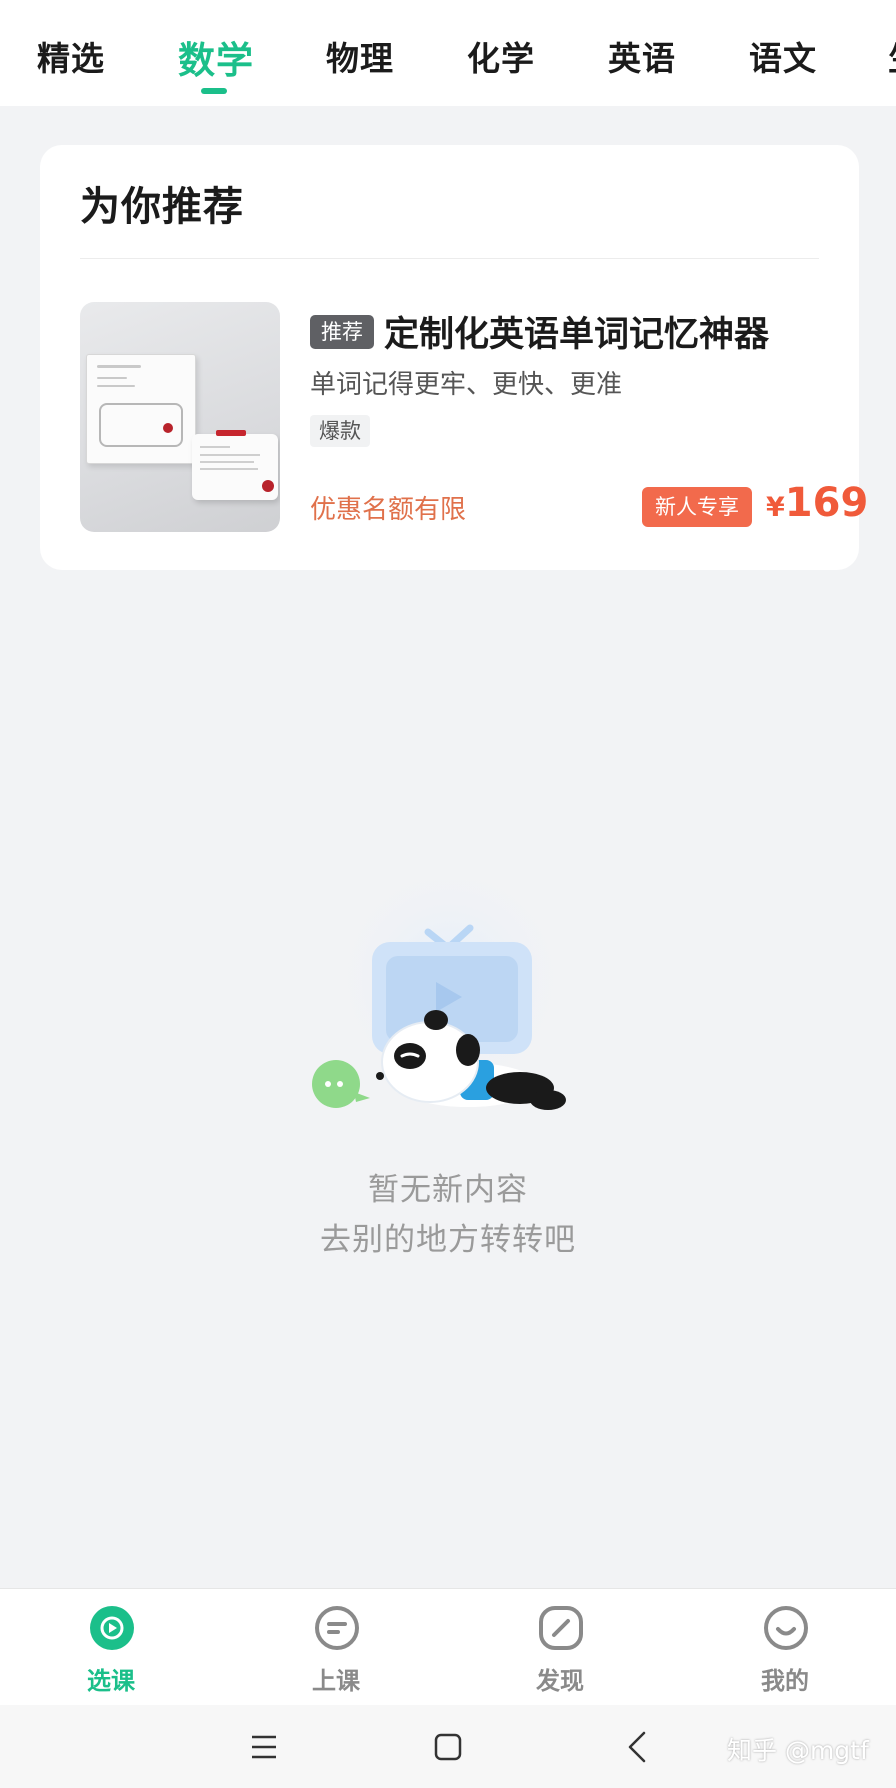  Describe the element at coordinates (783, 56) in the screenshot. I see `tab-chinese: 语文` at that location.